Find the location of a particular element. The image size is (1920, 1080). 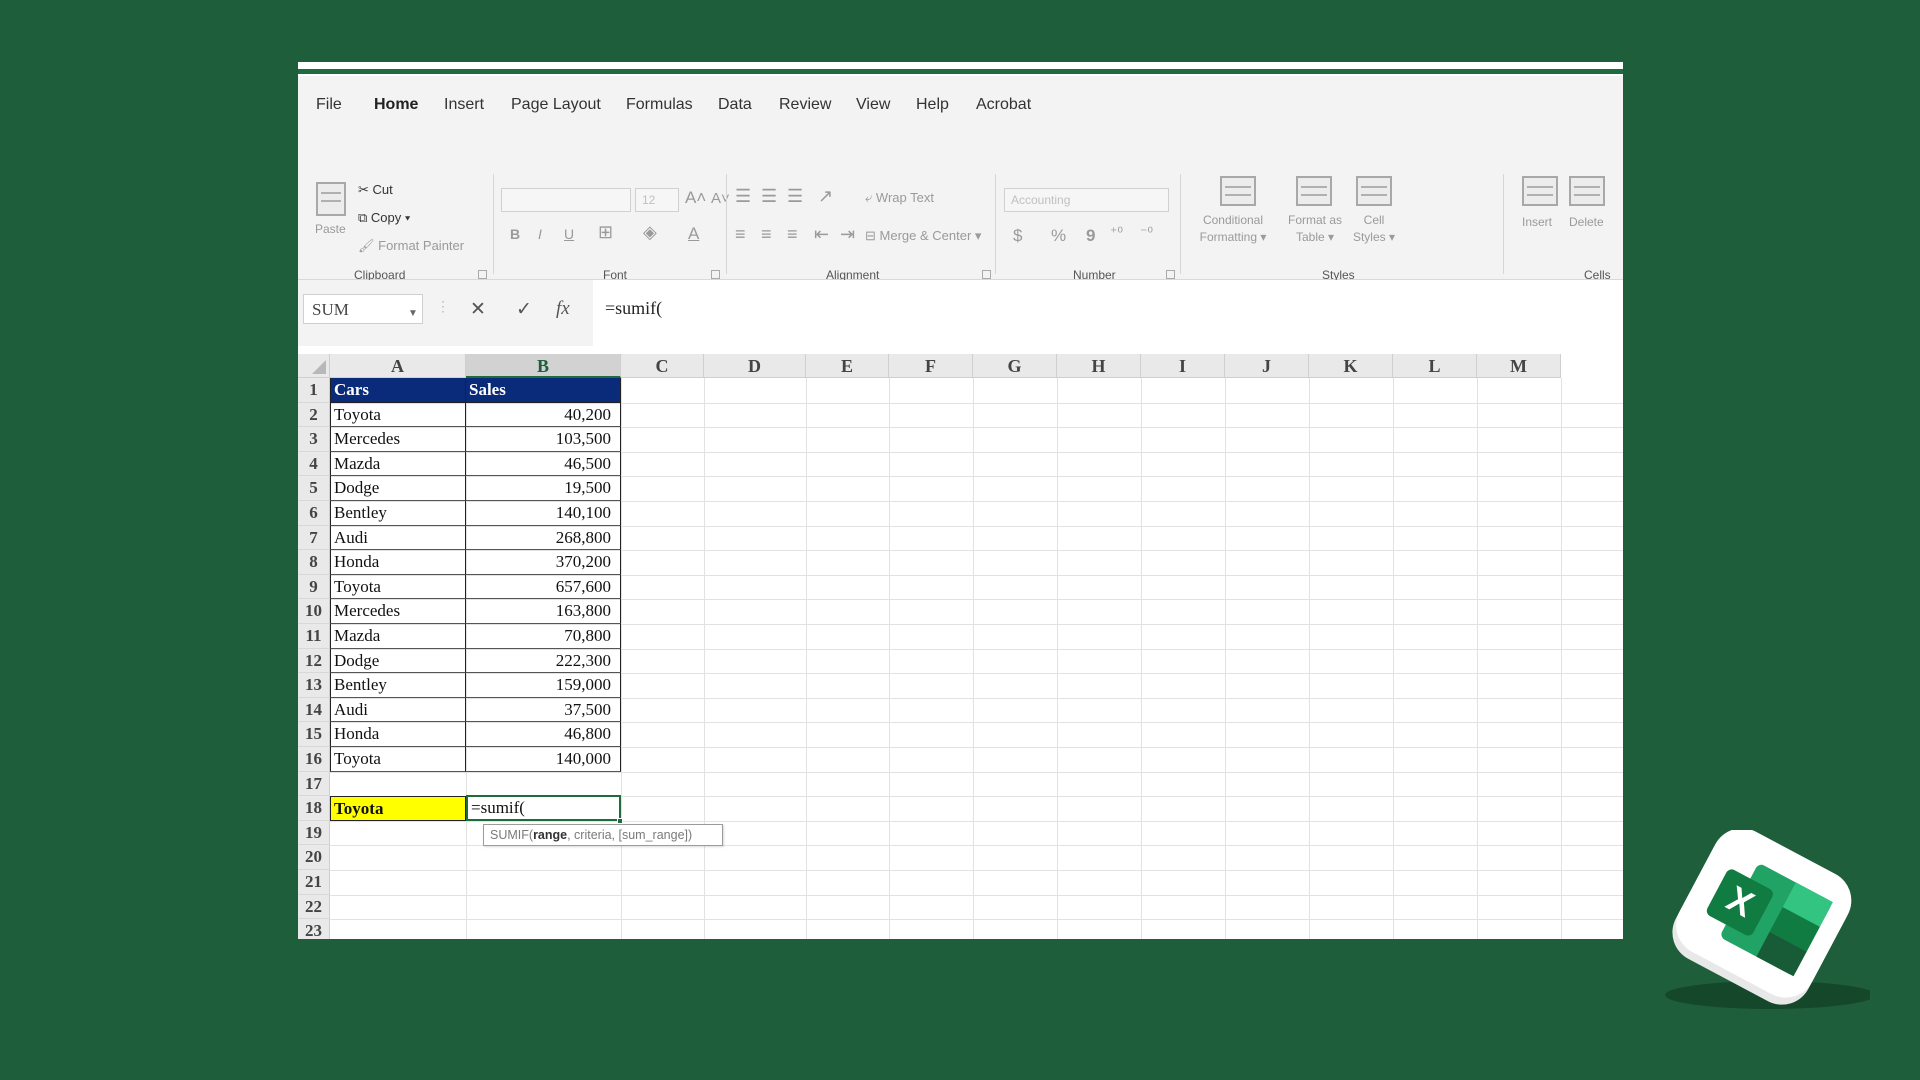

name-box: SUM is located at coordinates (363, 309).